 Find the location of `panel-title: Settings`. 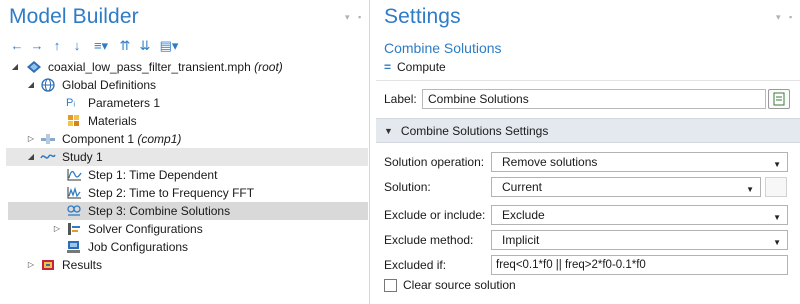

panel-title: Settings is located at coordinates (422, 16).